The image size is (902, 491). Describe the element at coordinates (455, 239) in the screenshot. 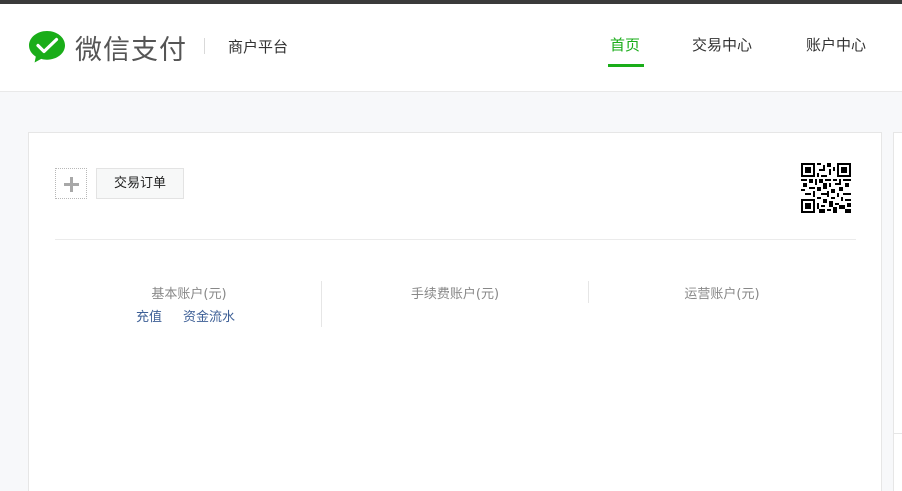

I see `section-divider` at that location.